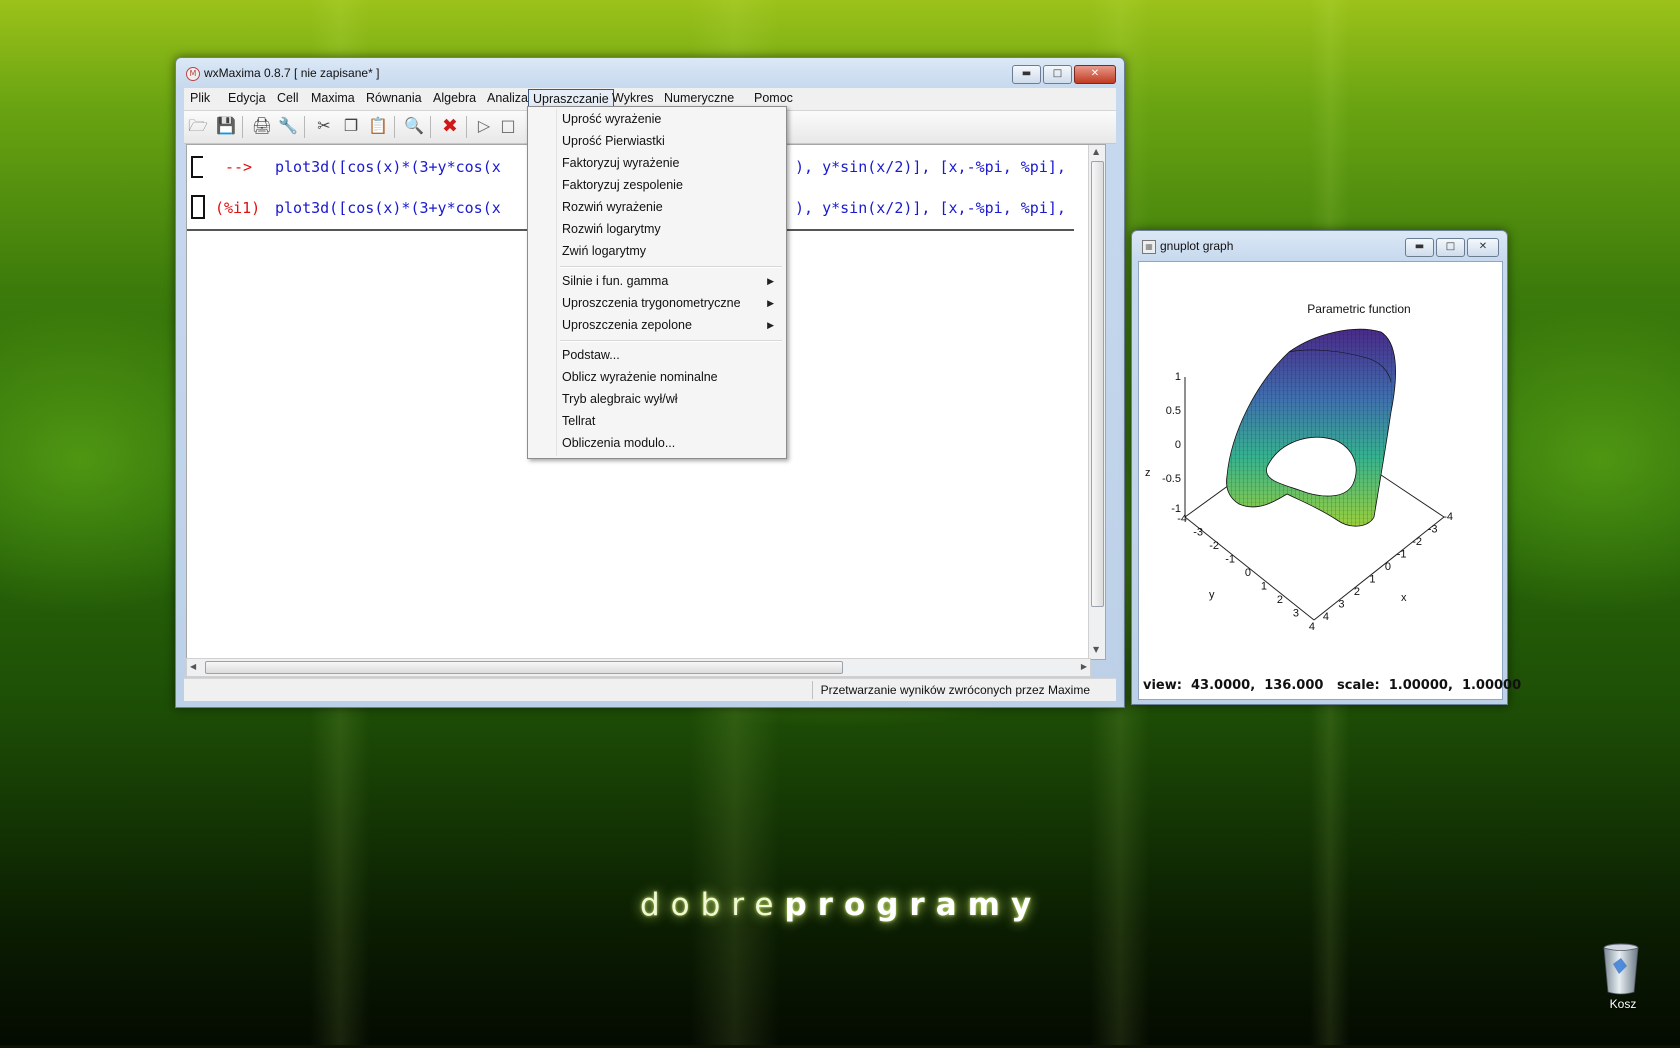 The width and height of the screenshot is (1680, 1048). What do you see at coordinates (1264, 587) in the screenshot?
I see `y-tick-label: 1` at bounding box center [1264, 587].